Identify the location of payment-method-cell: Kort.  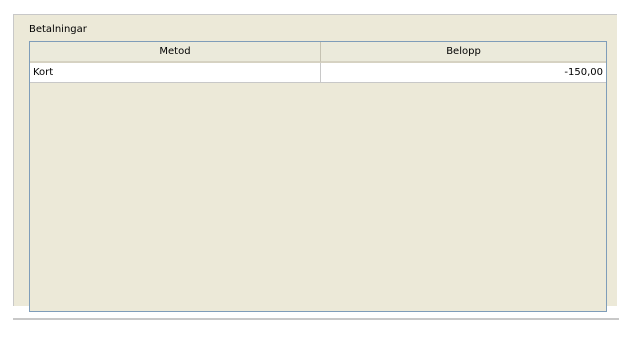
(175, 72).